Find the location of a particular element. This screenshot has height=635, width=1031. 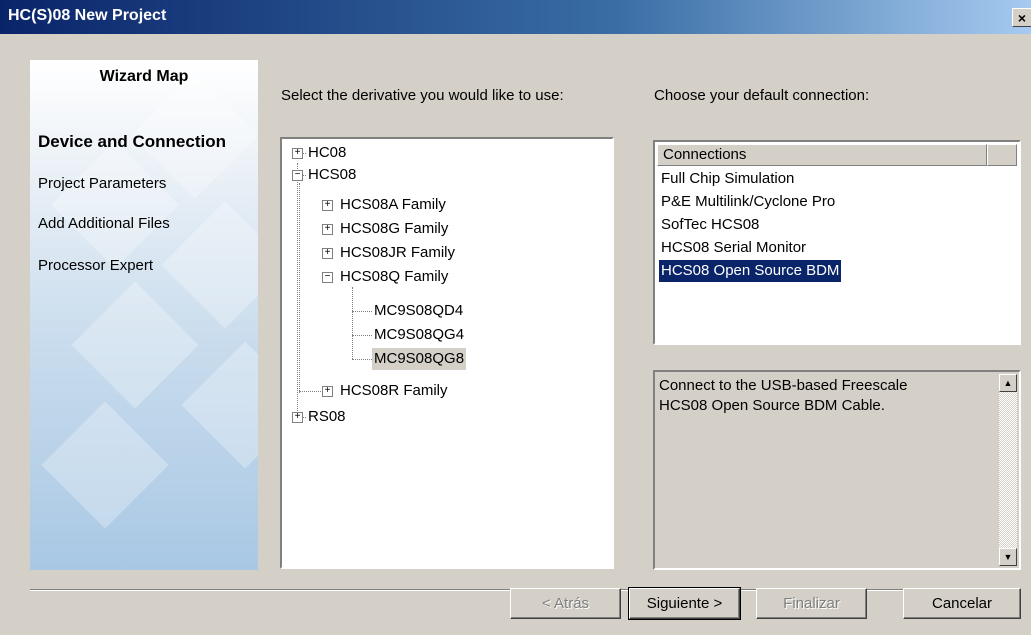

tree-node-hcs08g: HCS08G Family is located at coordinates (394, 229).